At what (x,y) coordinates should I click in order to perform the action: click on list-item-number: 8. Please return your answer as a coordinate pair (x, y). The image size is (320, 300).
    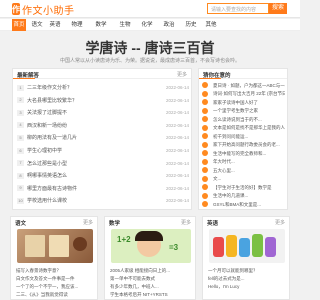
    Looking at the image, I should click on (20, 175).